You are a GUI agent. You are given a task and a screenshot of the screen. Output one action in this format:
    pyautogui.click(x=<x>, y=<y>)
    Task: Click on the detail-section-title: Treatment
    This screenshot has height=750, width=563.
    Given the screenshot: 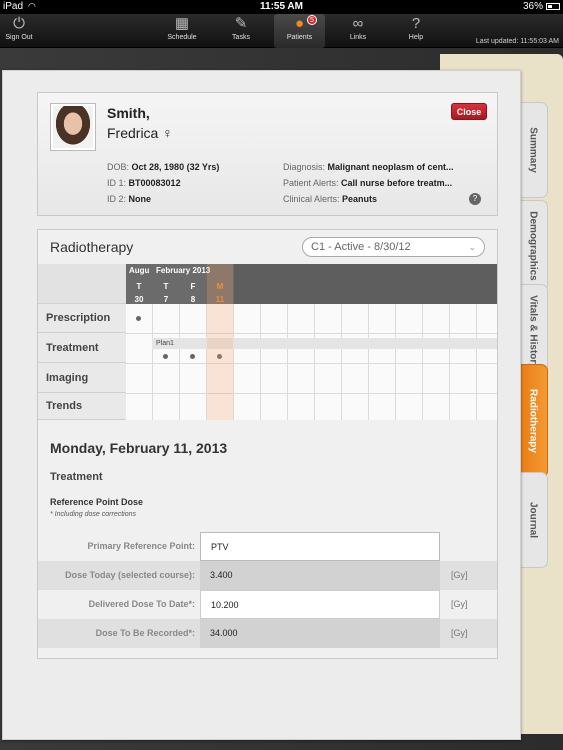 What is the action you would take?
    pyautogui.click(x=76, y=477)
    